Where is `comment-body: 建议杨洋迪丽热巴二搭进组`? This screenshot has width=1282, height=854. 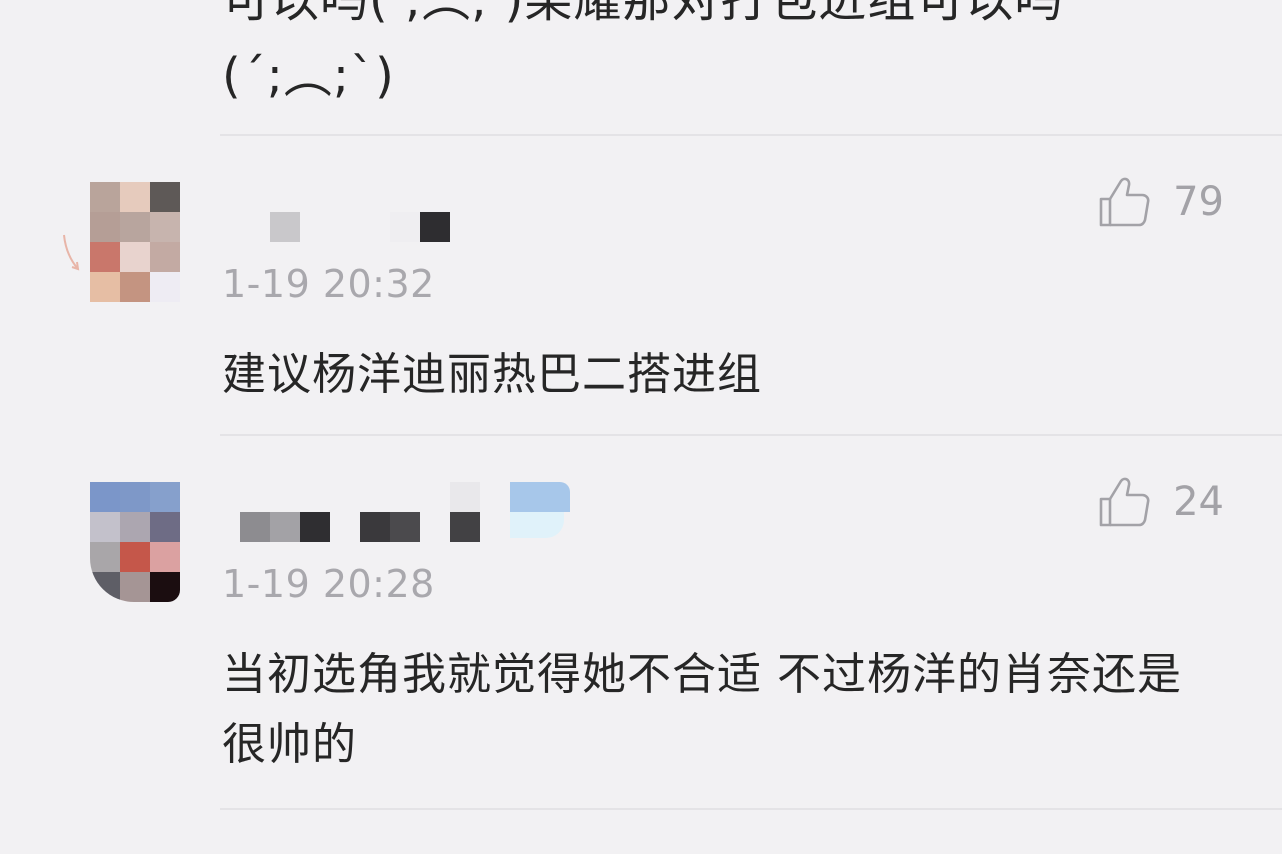 comment-body: 建议杨洋迪丽热巴二搭进组 is located at coordinates (492, 374).